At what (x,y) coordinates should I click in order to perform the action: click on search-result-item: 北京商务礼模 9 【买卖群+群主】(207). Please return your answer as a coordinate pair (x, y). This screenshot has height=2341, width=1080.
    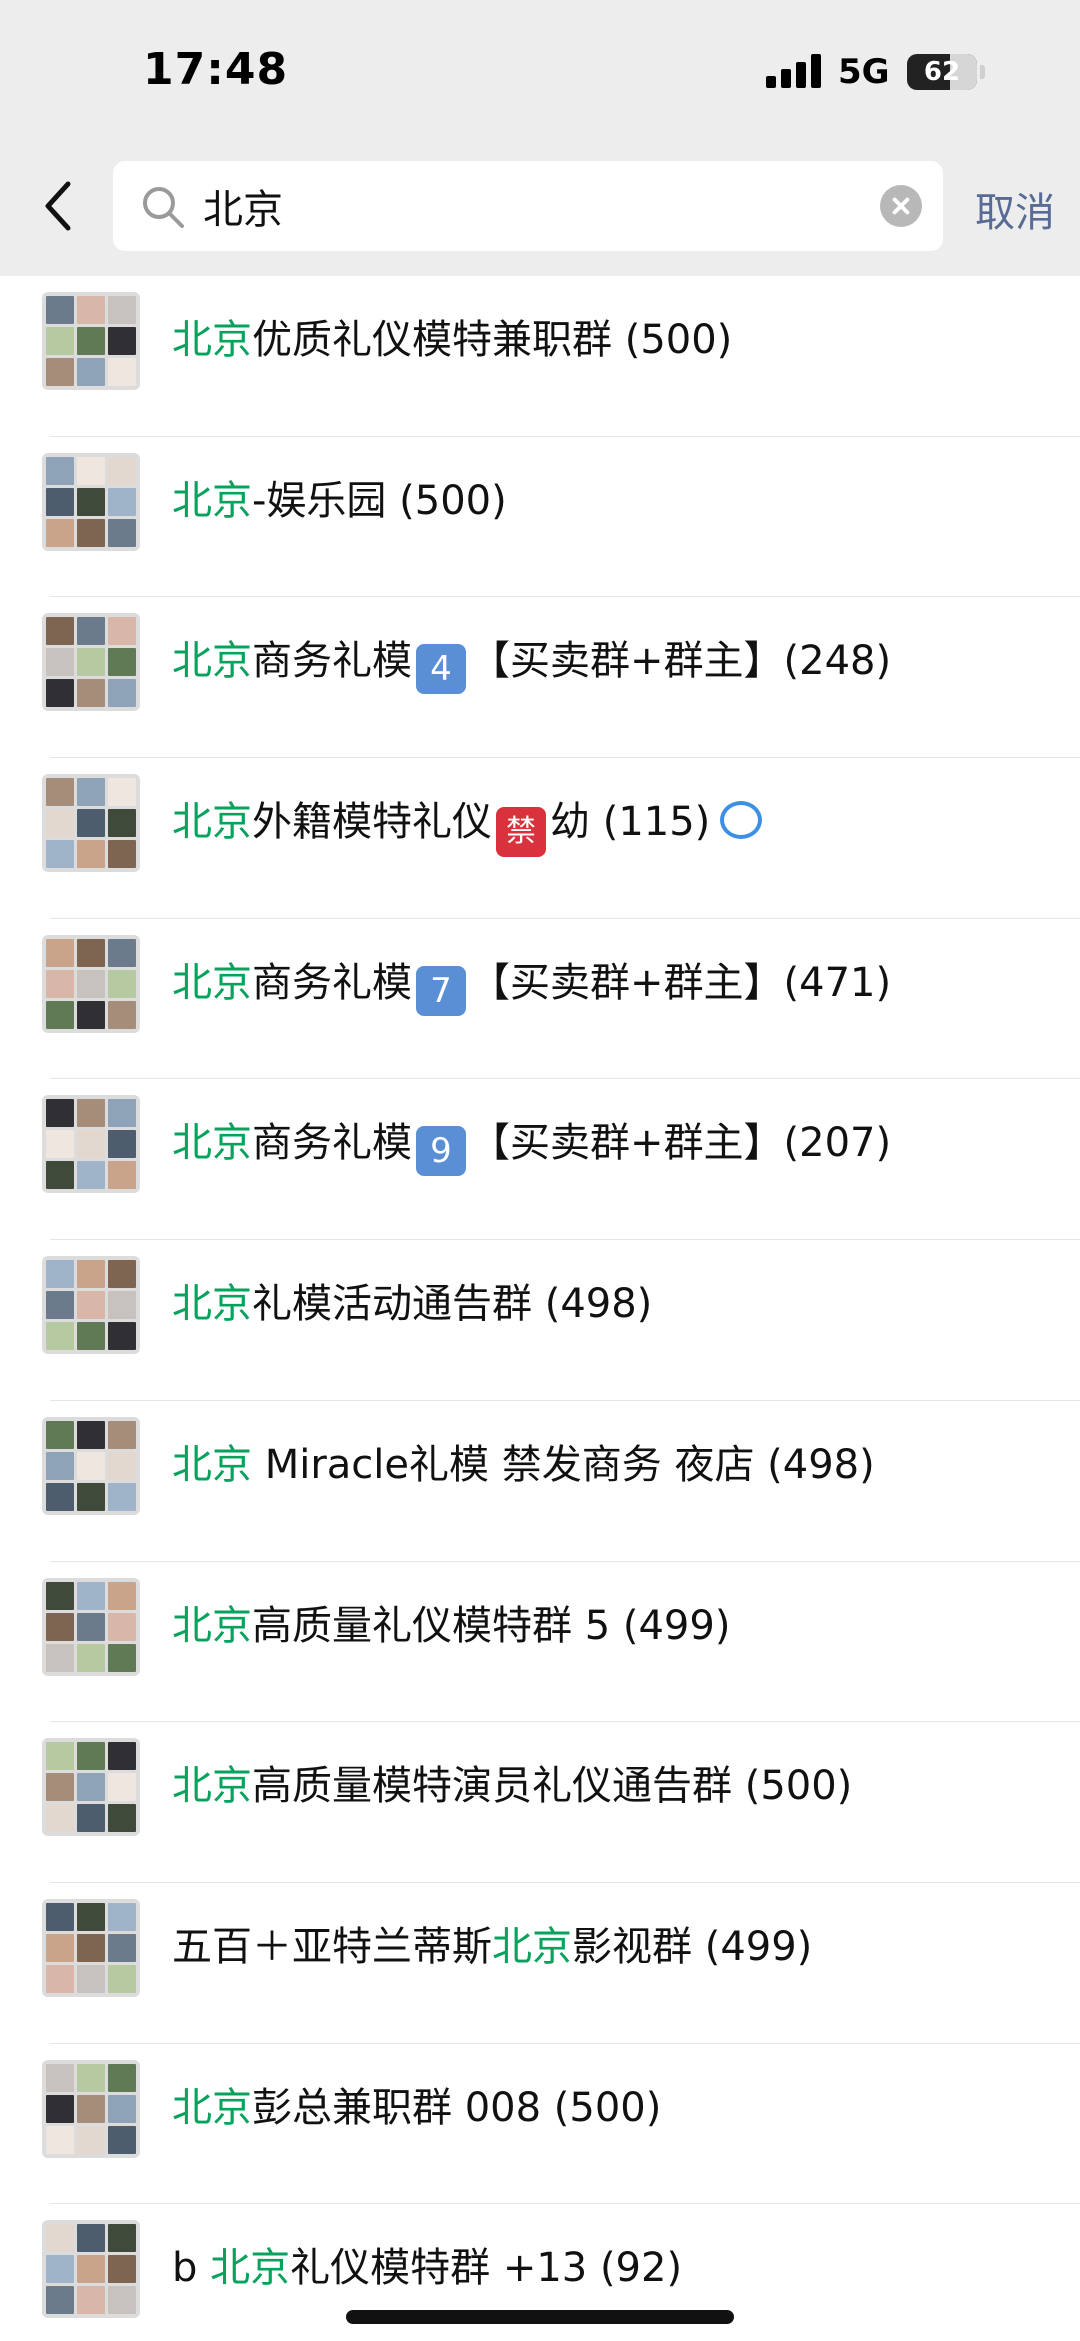
    Looking at the image, I should click on (540, 1160).